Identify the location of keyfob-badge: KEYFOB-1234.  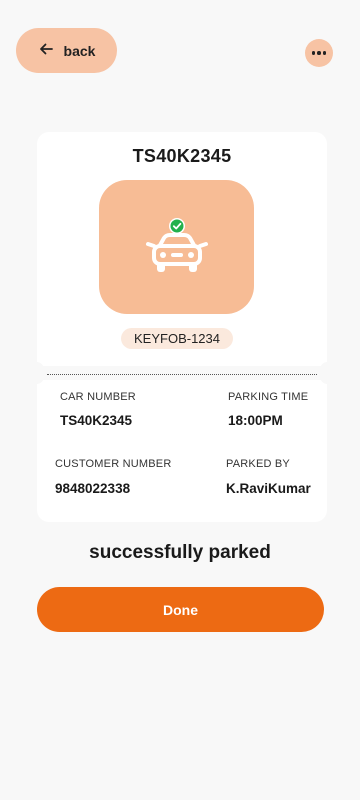
(177, 338).